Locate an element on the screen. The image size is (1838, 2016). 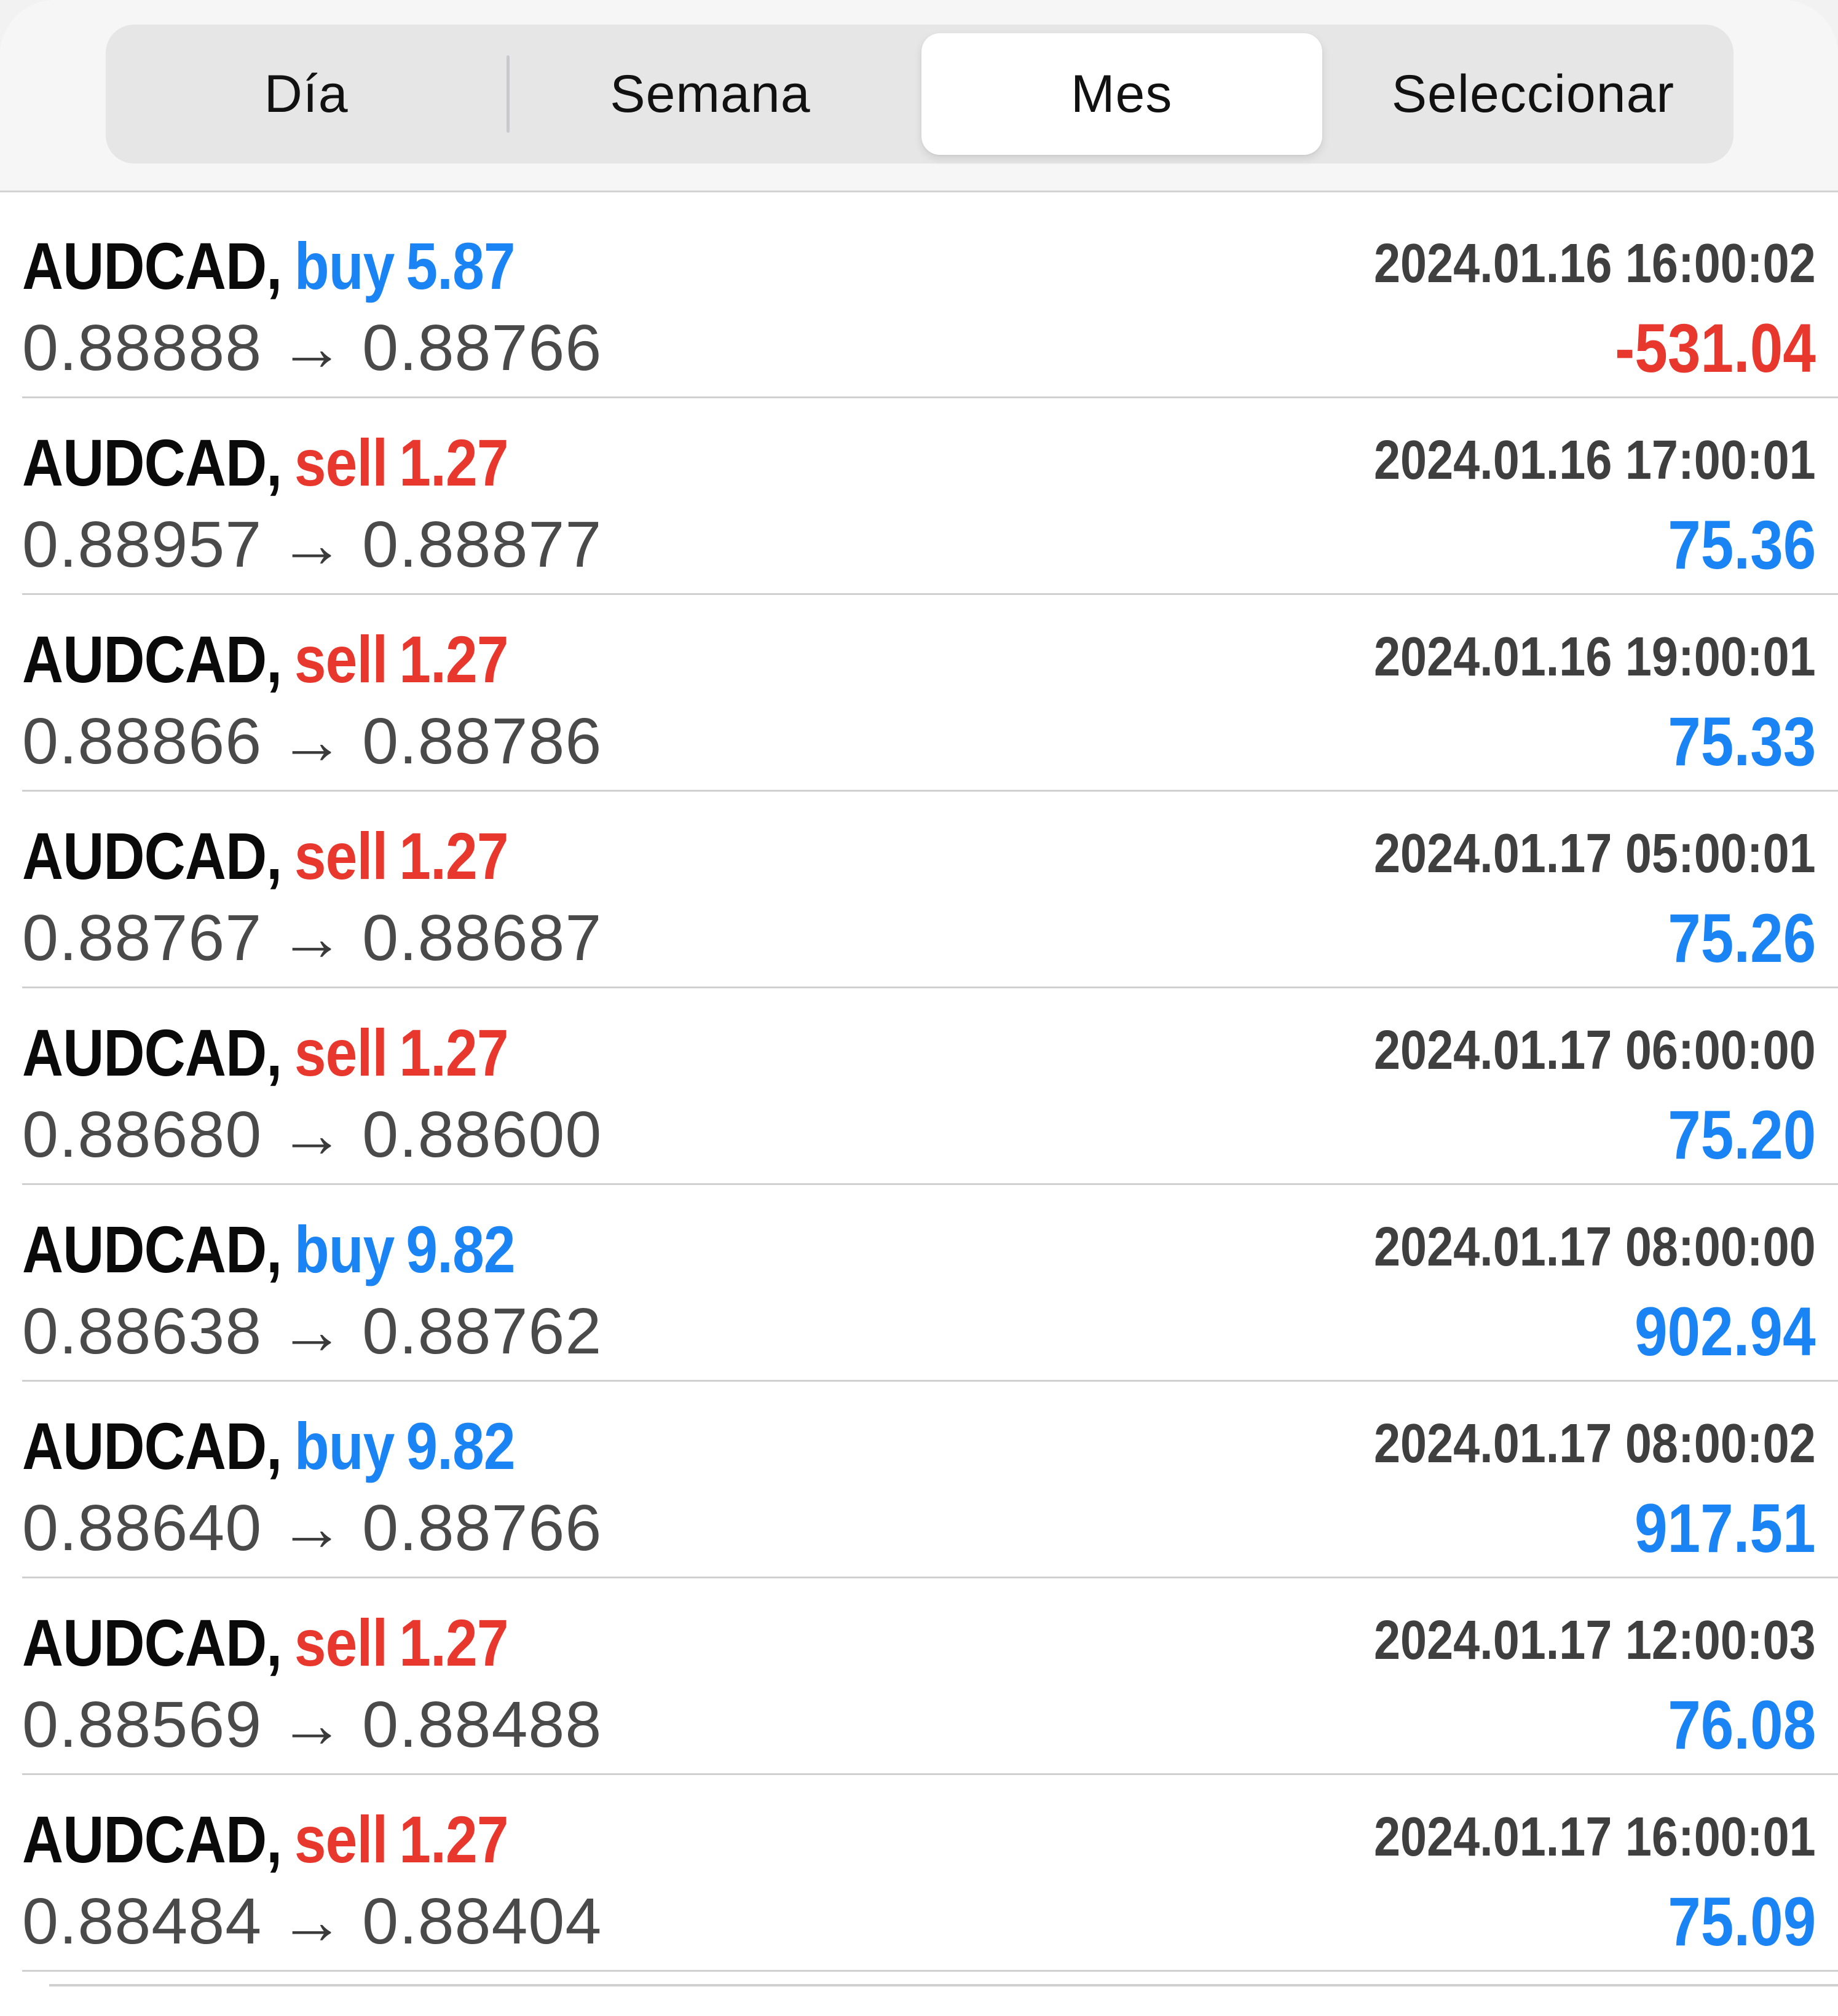
trade-row-header: AUDCAD, buy 9.82 2024.01.17 08:00:00 is located at coordinates (930, 1241).